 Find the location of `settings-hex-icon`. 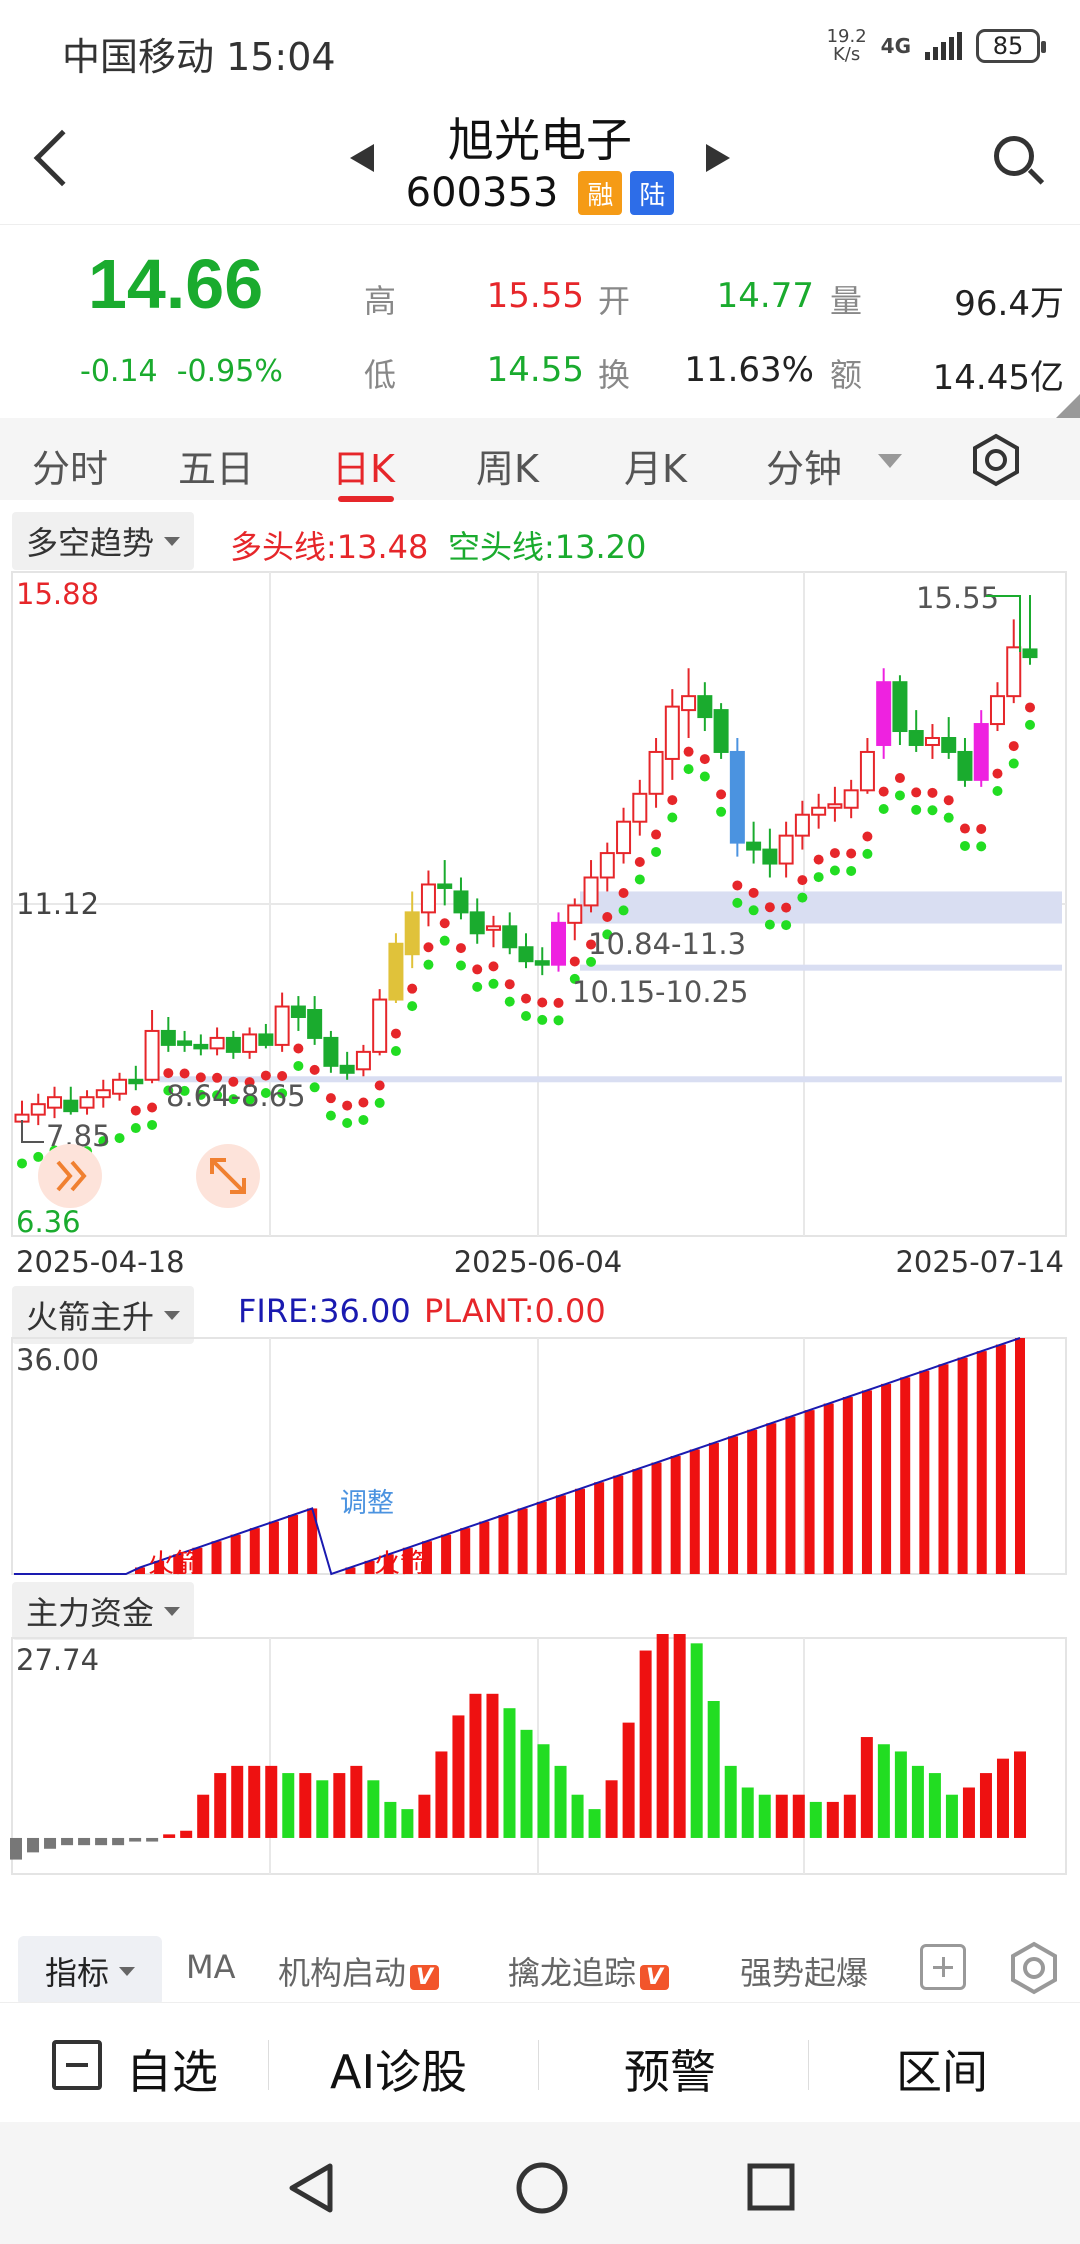

settings-hex-icon is located at coordinates (996, 460).